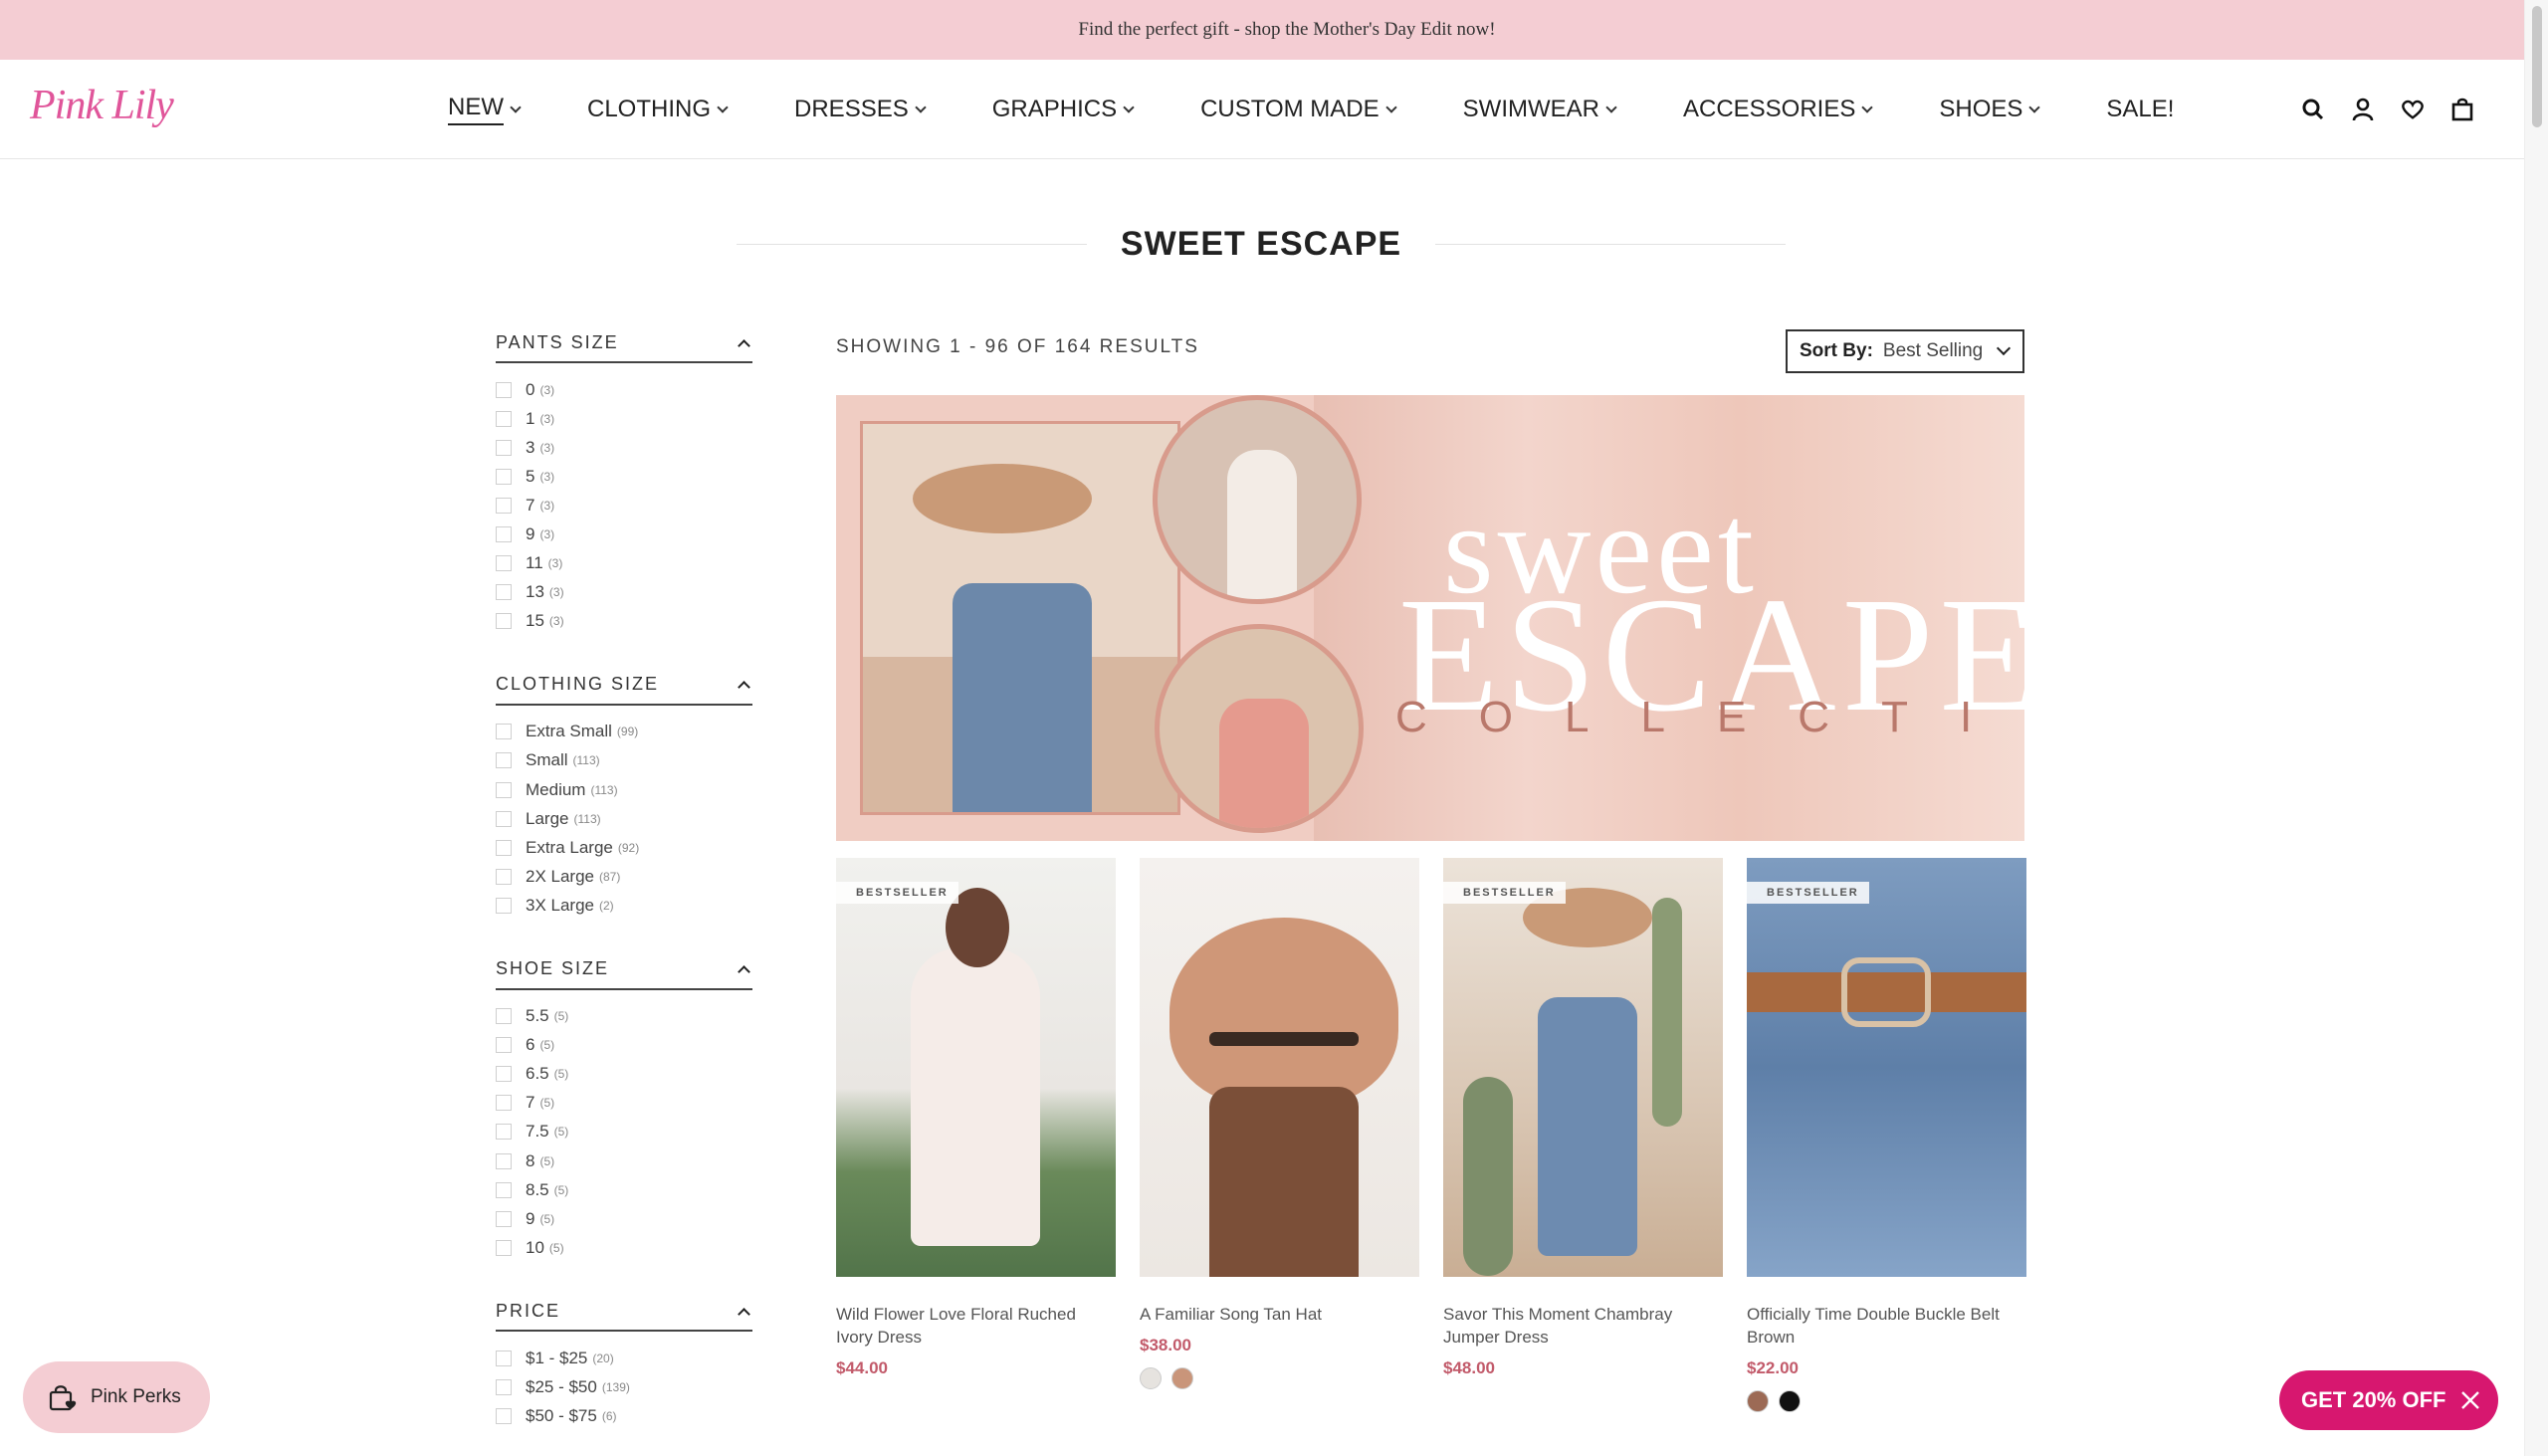 This screenshot has height=1456, width=2548. Describe the element at coordinates (1778, 109) in the screenshot. I see `nav-item-accessories: ACCESSORIES` at that location.